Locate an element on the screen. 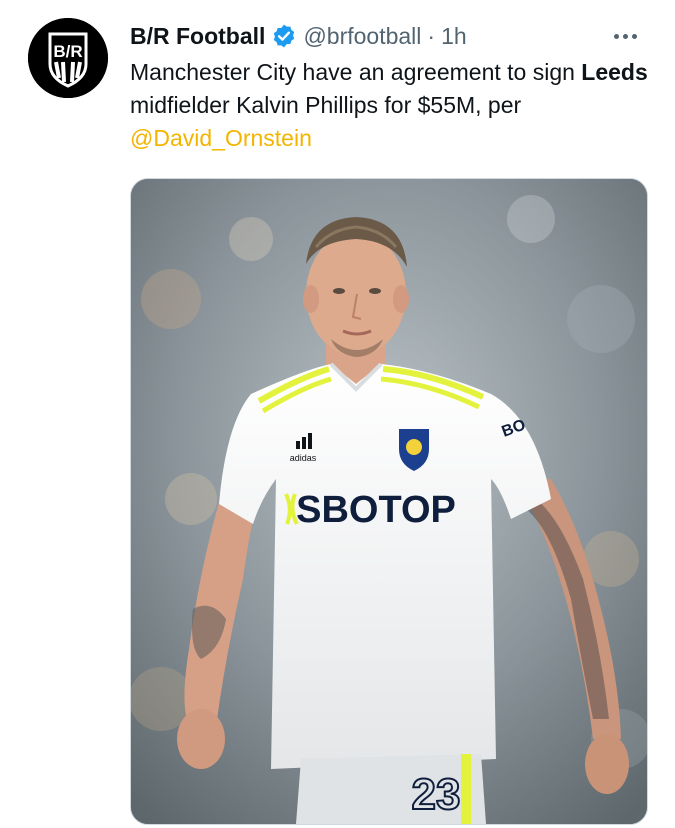 The image size is (675, 828). author-handle: @brfootball is located at coordinates (362, 36).